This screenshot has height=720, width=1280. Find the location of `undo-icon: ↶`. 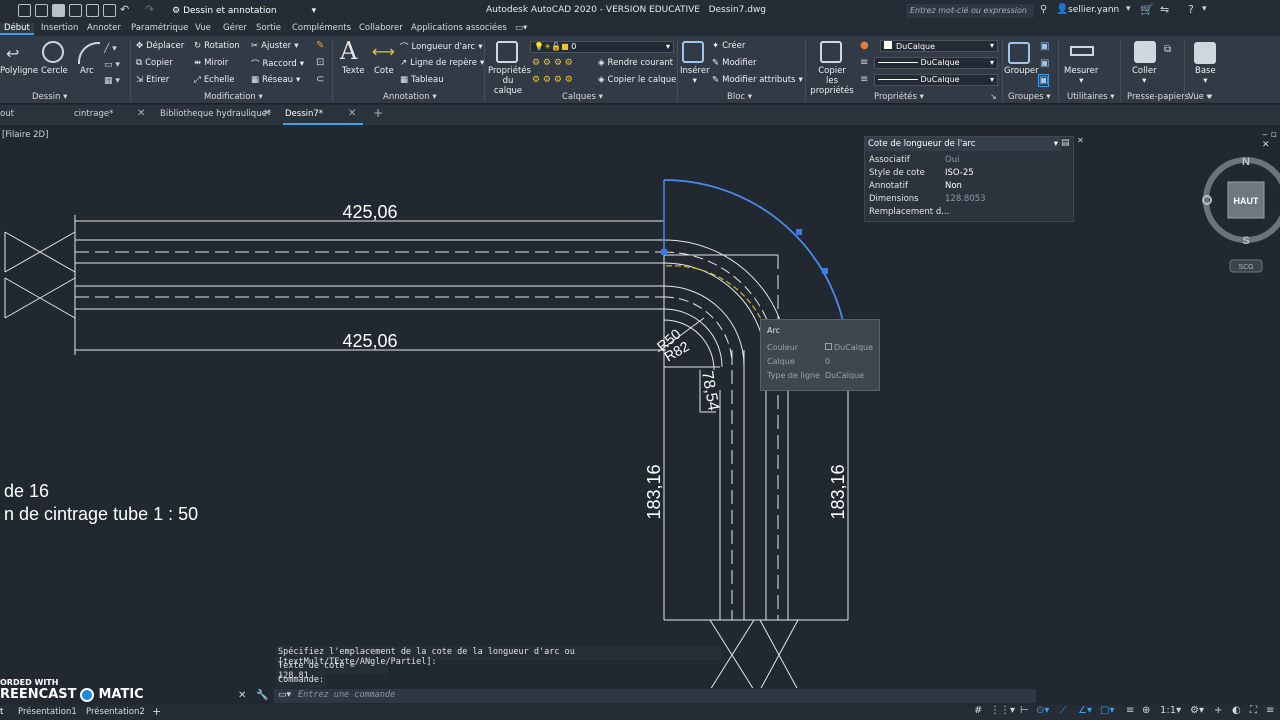

undo-icon: ↶ is located at coordinates (124, 9).